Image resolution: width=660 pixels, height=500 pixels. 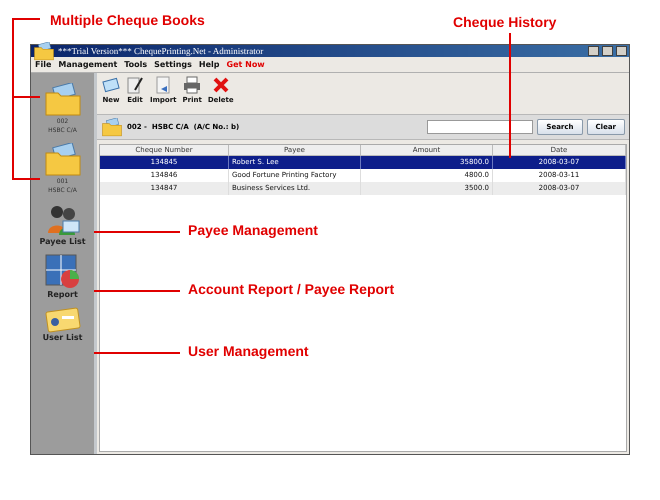 What do you see at coordinates (127, 20) in the screenshot?
I see `callout-label: Multiple Cheque Books` at bounding box center [127, 20].